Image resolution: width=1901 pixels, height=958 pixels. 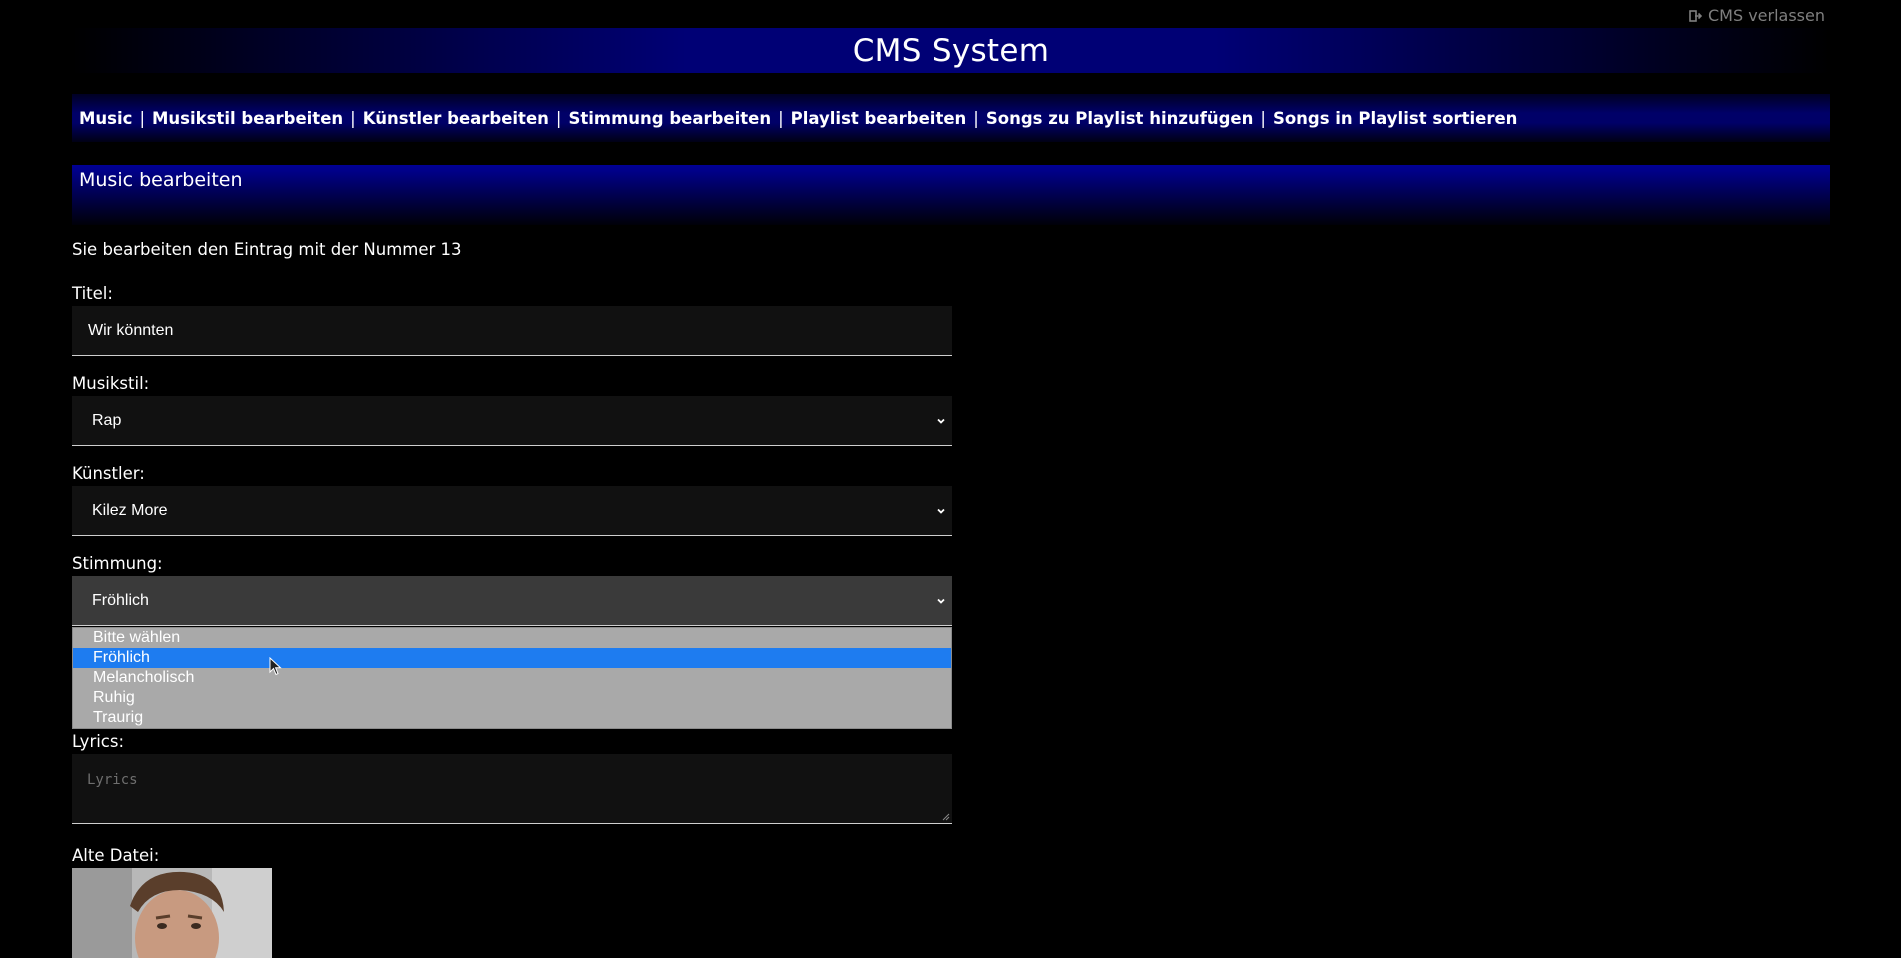 I want to click on musikstil-label: Musikstil:, so click(x=111, y=383).